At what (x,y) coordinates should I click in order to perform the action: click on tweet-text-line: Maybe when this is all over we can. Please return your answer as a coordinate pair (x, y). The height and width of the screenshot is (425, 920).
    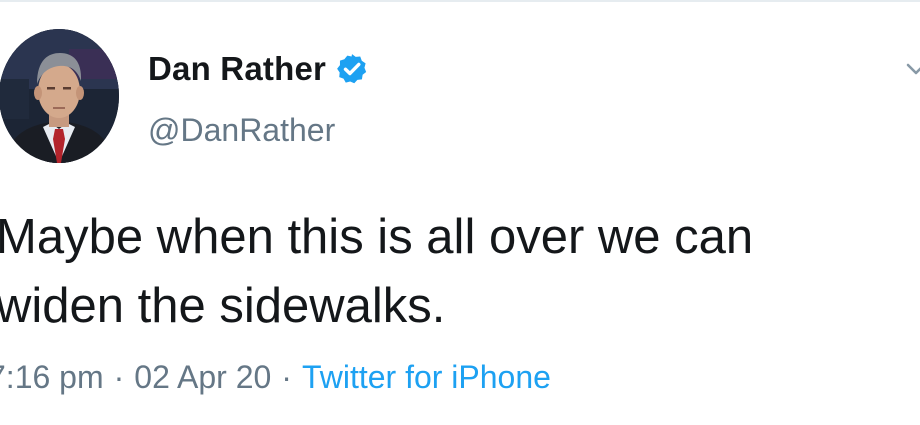
    Looking at the image, I should click on (377, 237).